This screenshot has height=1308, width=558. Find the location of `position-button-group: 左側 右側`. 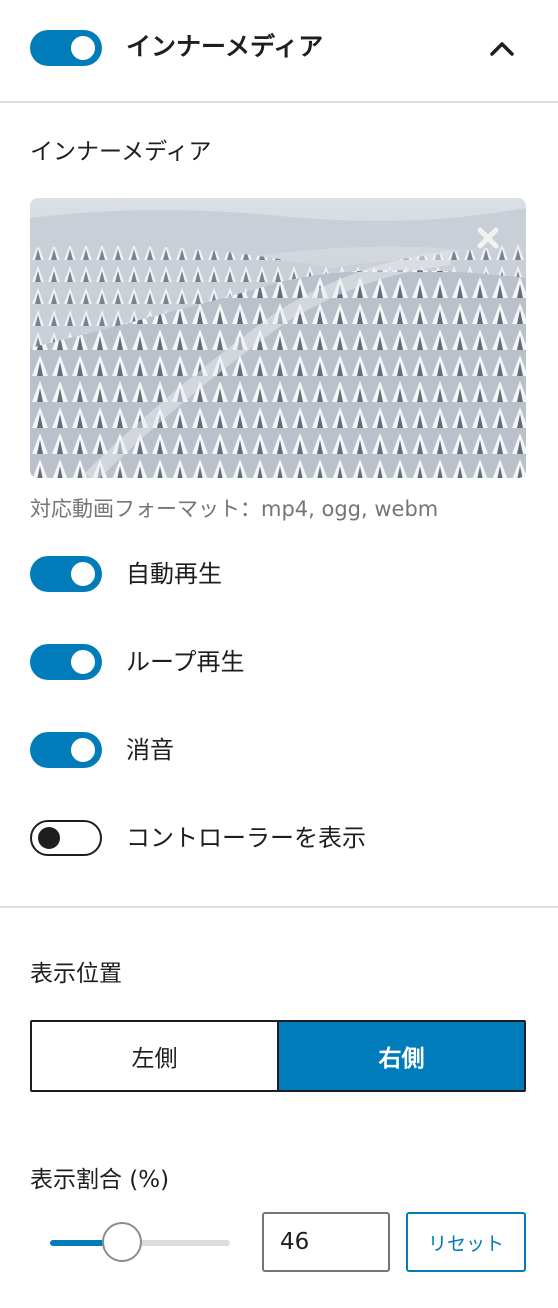

position-button-group: 左側 右側 is located at coordinates (278, 1056).